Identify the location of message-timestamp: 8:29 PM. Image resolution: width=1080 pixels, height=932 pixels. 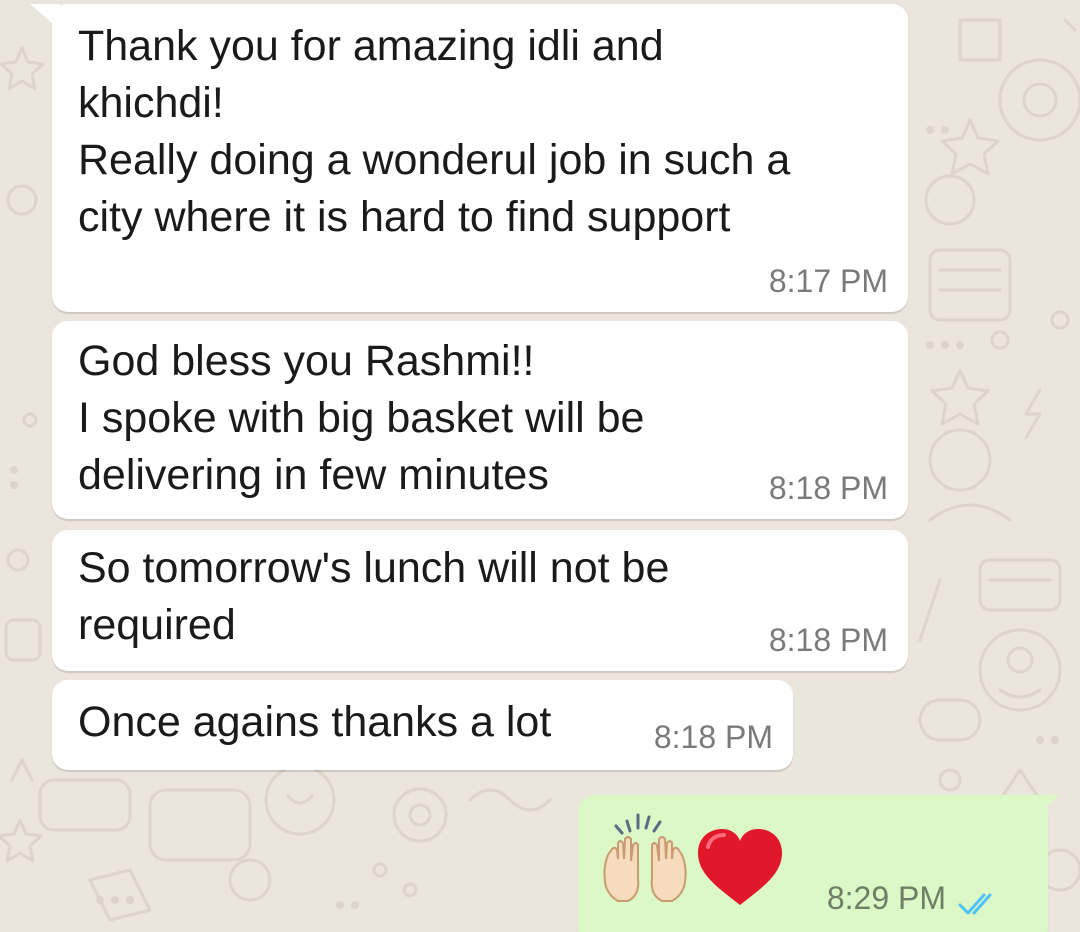
(886, 898).